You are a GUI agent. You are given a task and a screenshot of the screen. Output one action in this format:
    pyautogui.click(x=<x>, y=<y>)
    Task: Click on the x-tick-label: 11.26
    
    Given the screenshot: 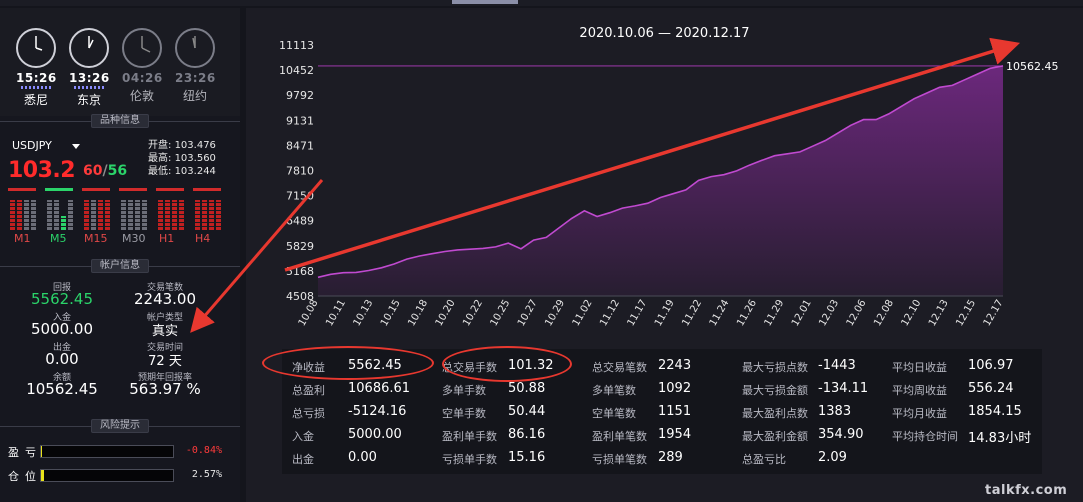 What is the action you would take?
    pyautogui.click(x=747, y=313)
    